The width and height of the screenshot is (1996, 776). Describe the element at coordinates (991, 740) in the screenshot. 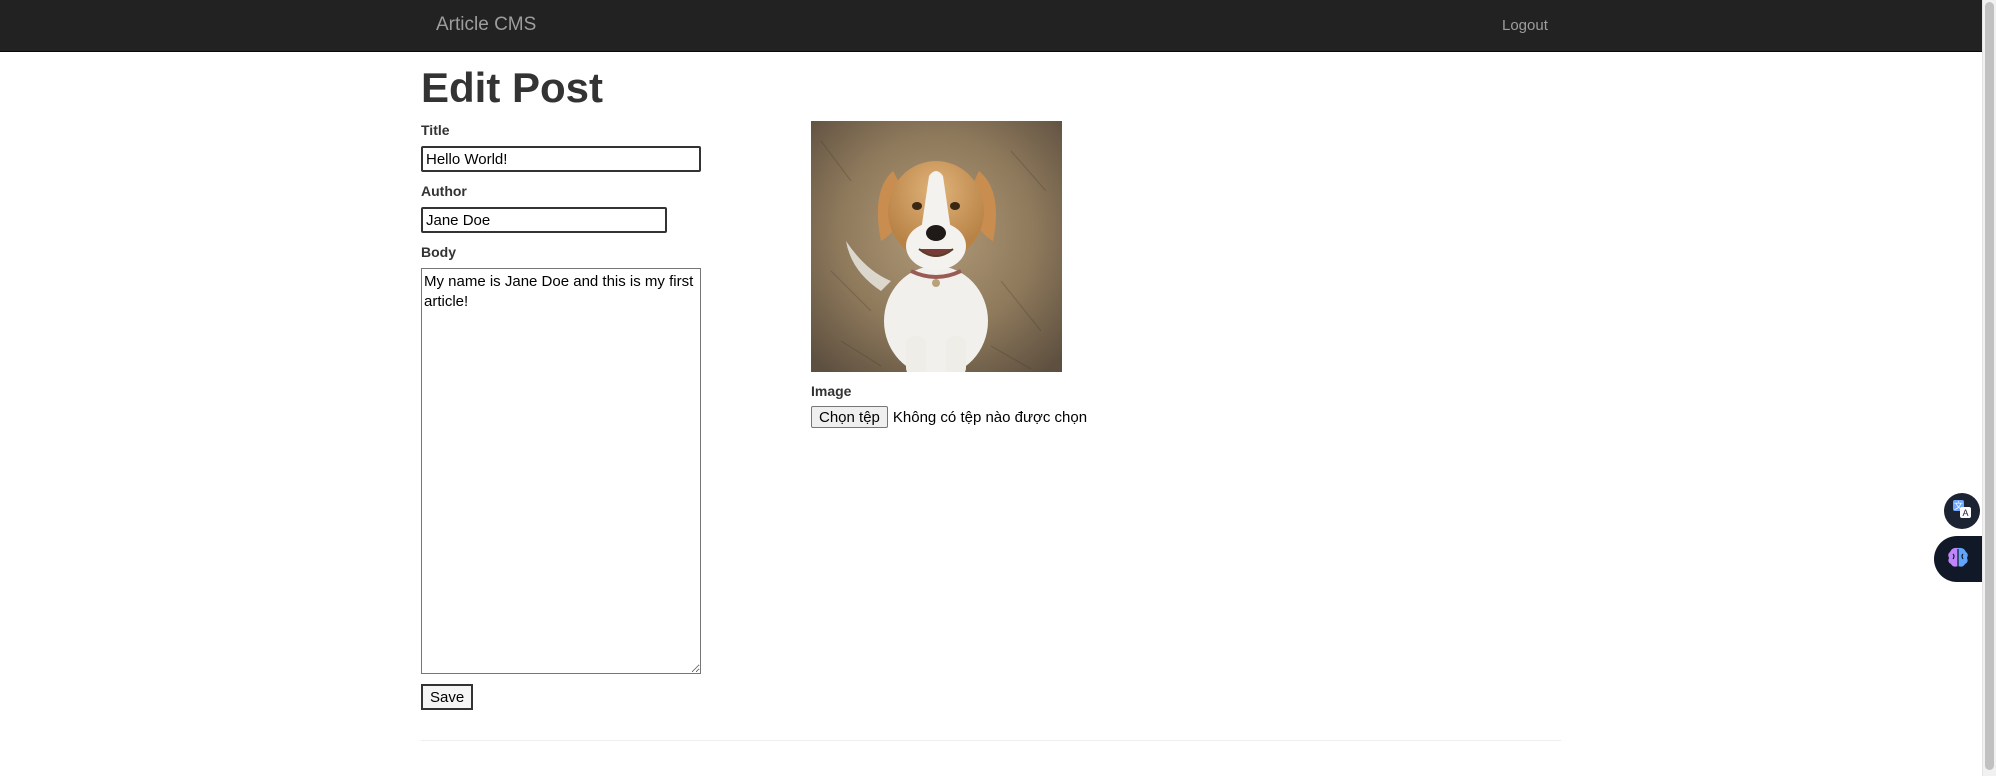

I see `footer-divider` at that location.